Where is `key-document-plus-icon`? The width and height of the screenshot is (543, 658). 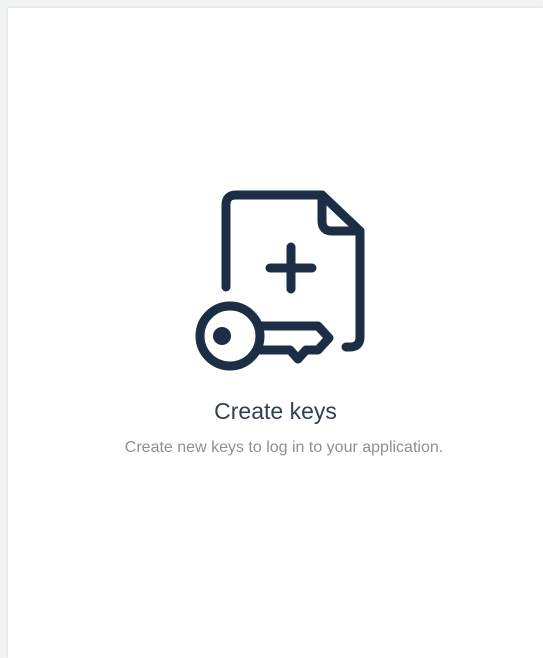 key-document-plus-icon is located at coordinates (276, 278).